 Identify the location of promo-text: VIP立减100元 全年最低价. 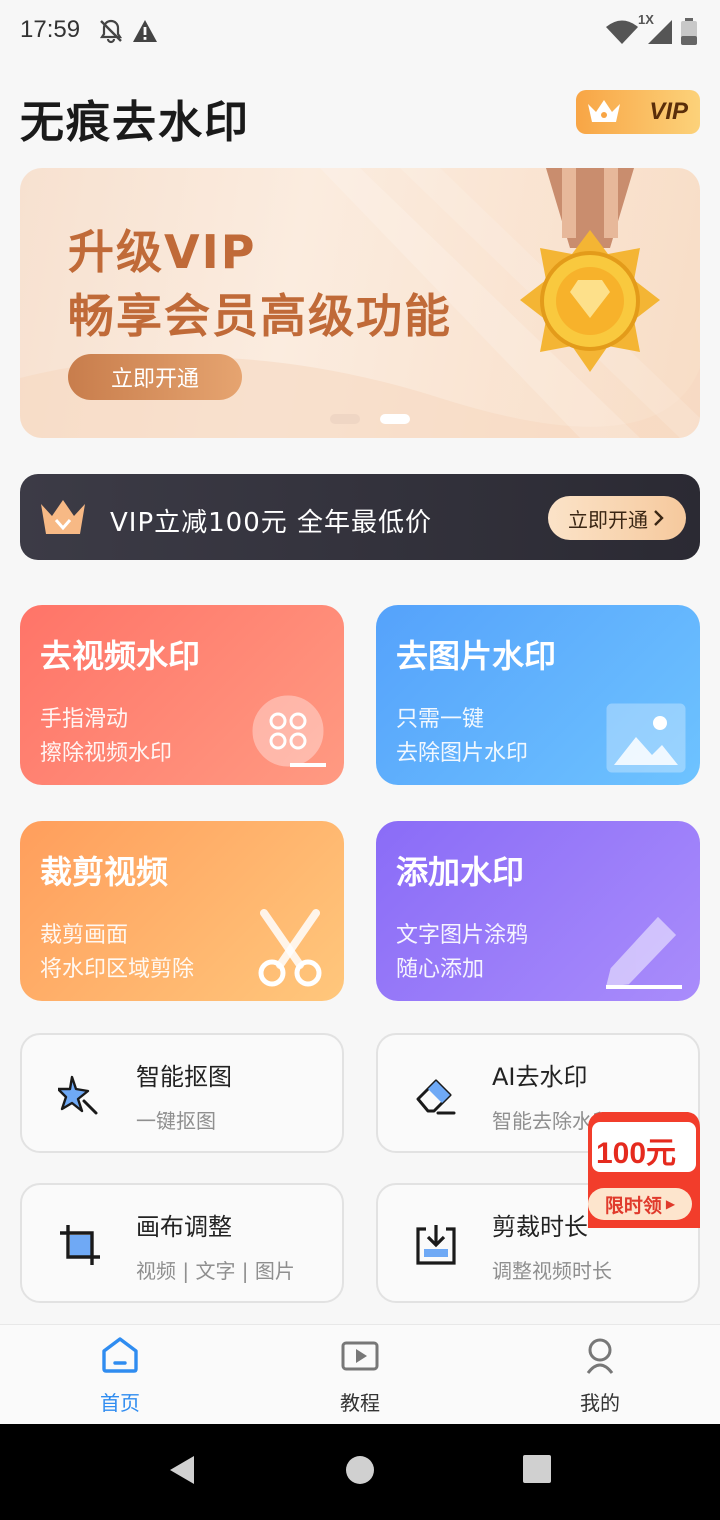
(271, 523).